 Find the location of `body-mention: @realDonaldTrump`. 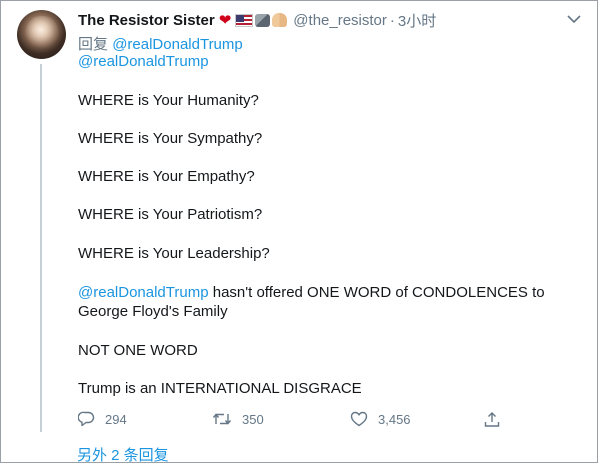

body-mention: @realDonaldTrump is located at coordinates (143, 61).